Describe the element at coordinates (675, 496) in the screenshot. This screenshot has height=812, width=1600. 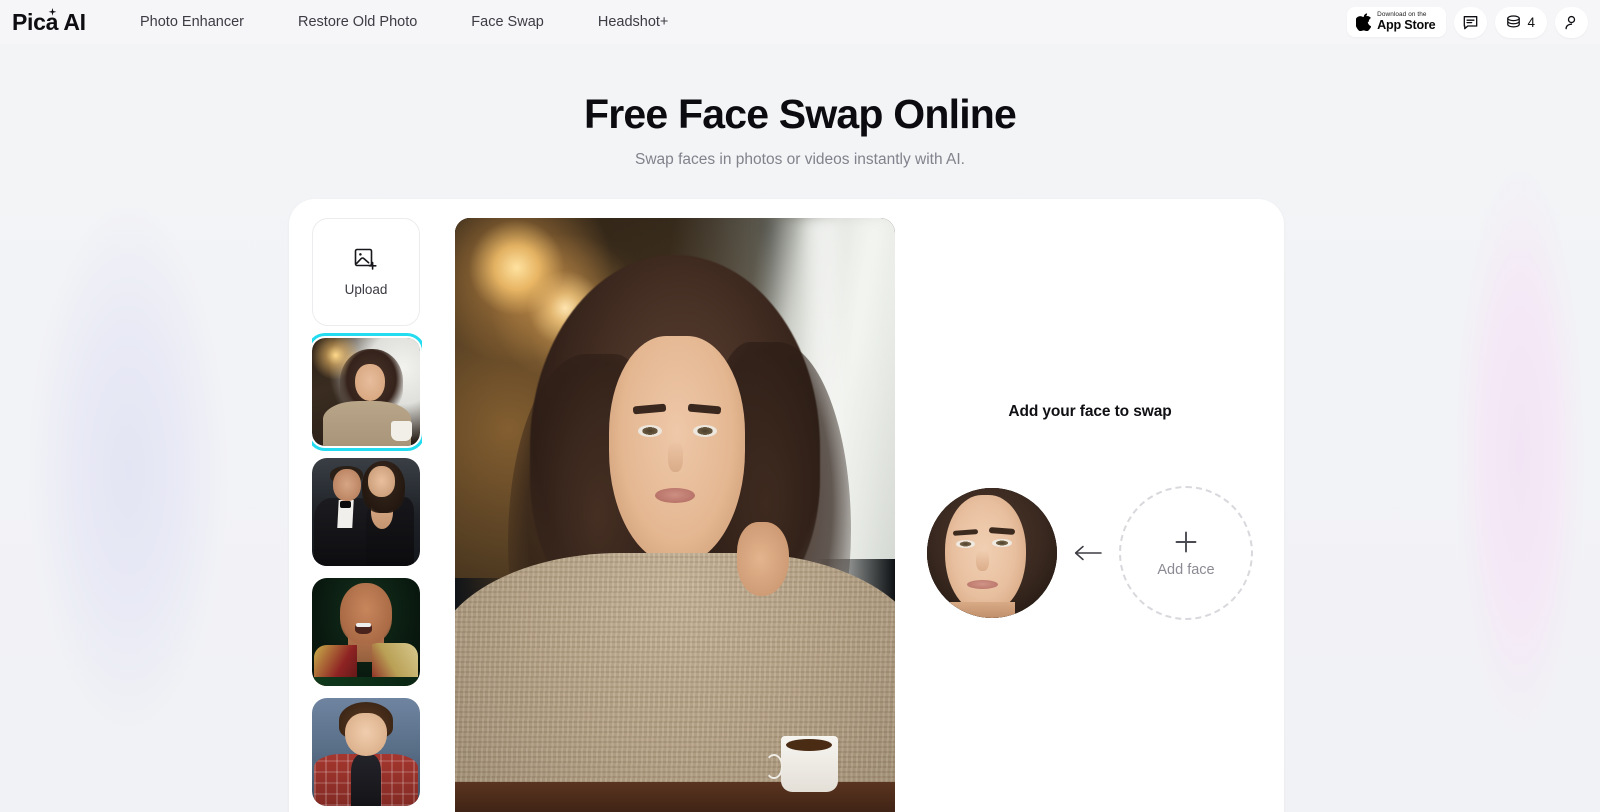
I see `preview-lips` at that location.